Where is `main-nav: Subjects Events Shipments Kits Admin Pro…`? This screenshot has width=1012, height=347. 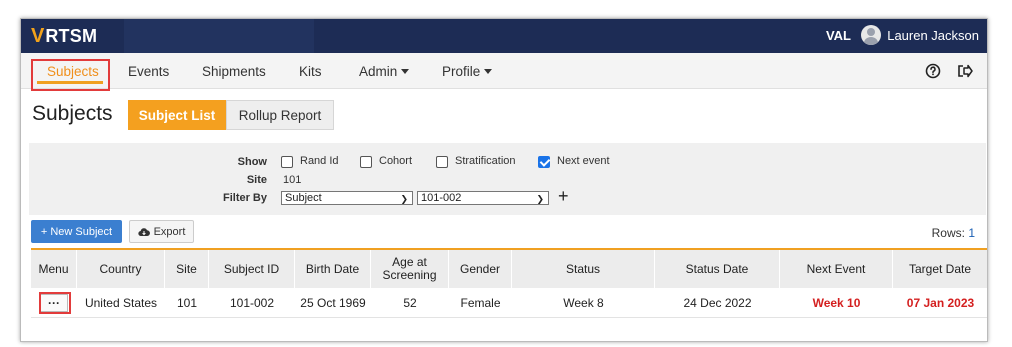 main-nav: Subjects Events Shipments Kits Admin Pro… is located at coordinates (504, 71).